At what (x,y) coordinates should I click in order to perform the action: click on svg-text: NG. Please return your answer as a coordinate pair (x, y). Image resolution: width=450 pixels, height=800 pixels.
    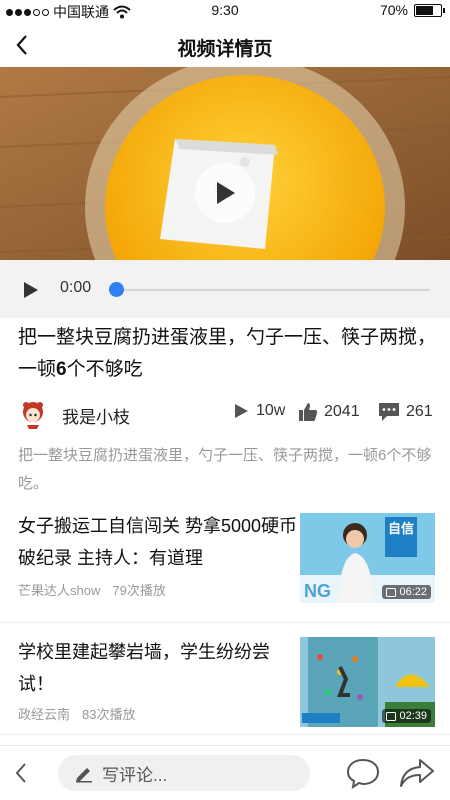
    Looking at the image, I should click on (317, 591).